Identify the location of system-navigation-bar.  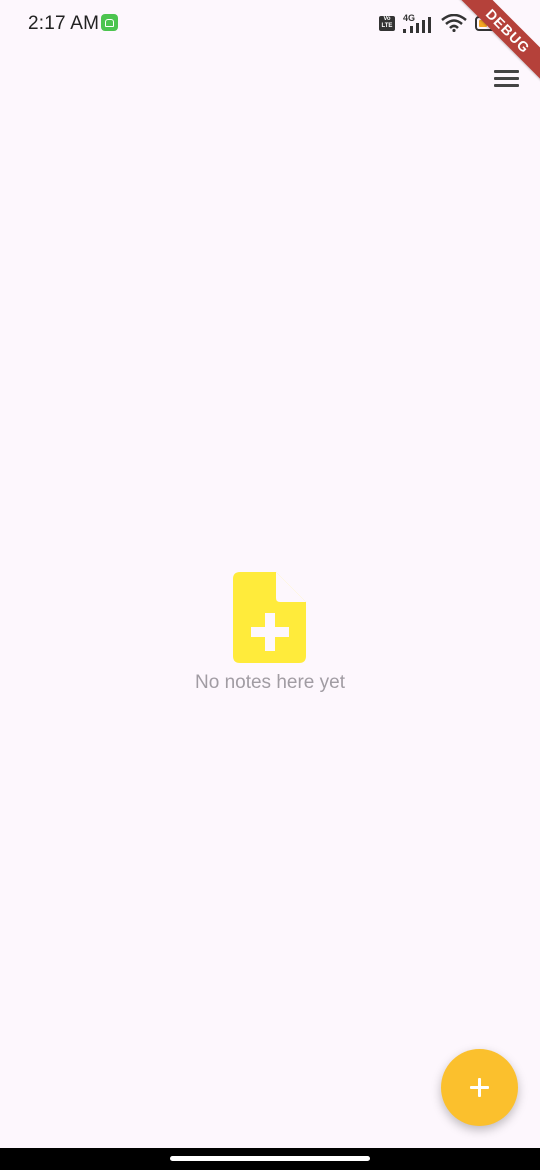
(270, 1159).